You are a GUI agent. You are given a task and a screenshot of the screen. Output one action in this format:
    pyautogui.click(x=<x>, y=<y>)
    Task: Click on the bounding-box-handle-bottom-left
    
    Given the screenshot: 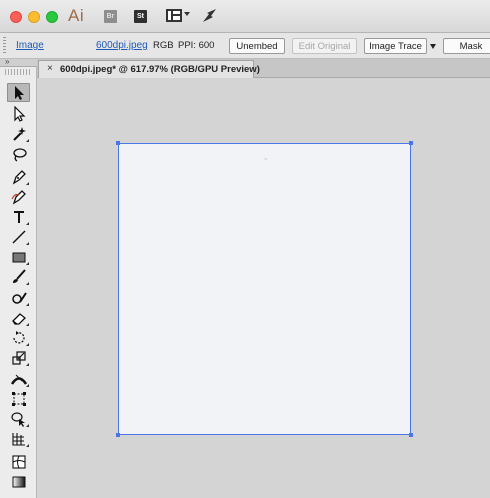 What is the action you would take?
    pyautogui.click(x=118, y=435)
    